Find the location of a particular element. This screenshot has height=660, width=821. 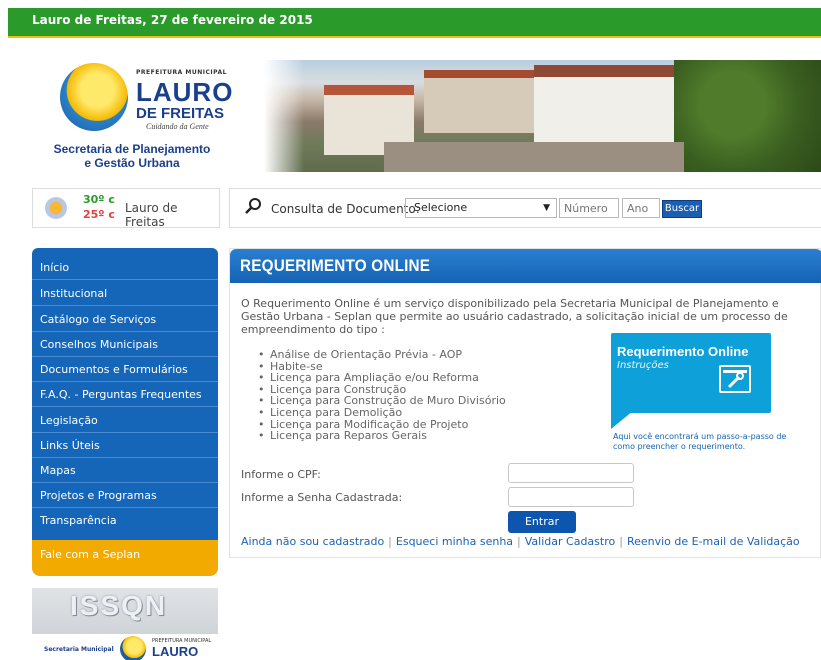

sidebar-item-links: Links Úteis is located at coordinates (125, 446).